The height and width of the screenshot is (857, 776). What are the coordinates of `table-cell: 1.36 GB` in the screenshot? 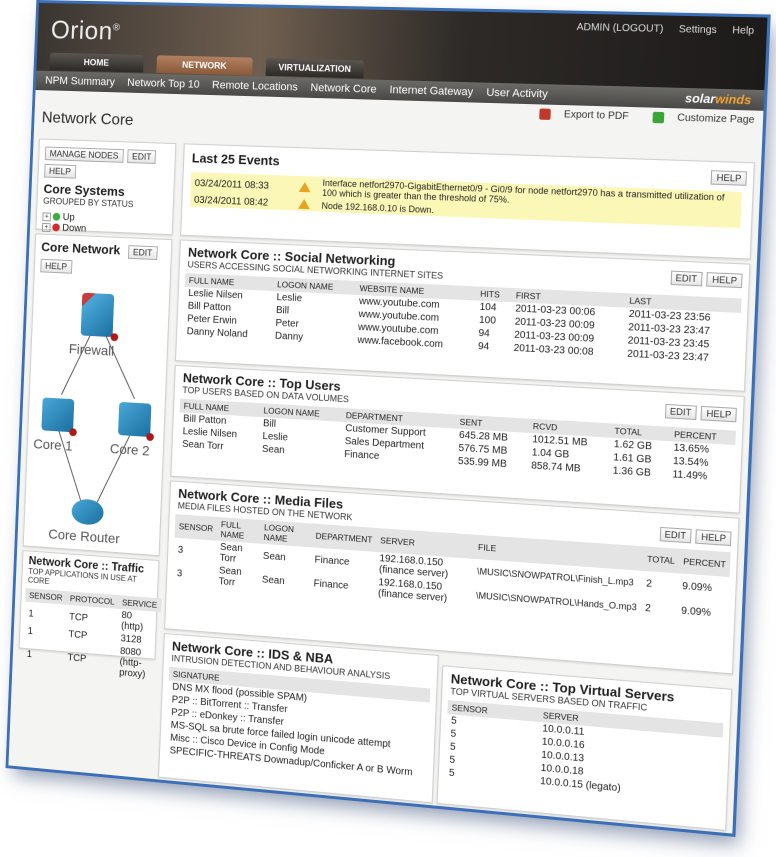 It's located at (632, 472).